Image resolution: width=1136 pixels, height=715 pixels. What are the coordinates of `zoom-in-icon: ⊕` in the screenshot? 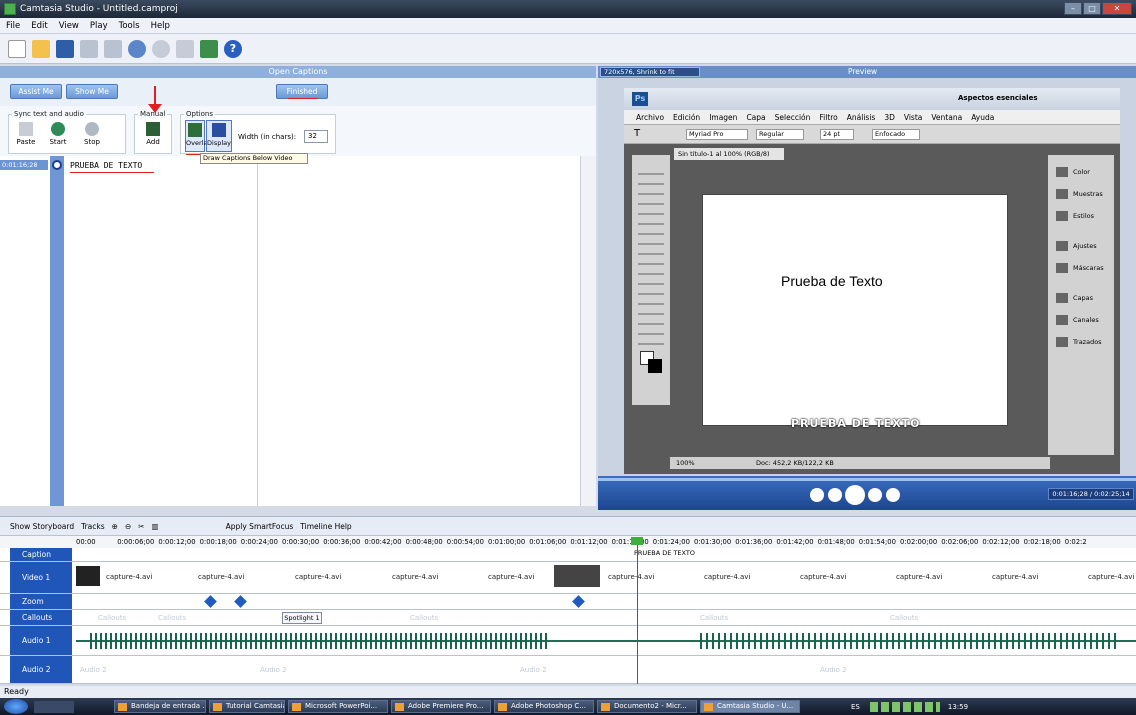 It's located at (115, 526).